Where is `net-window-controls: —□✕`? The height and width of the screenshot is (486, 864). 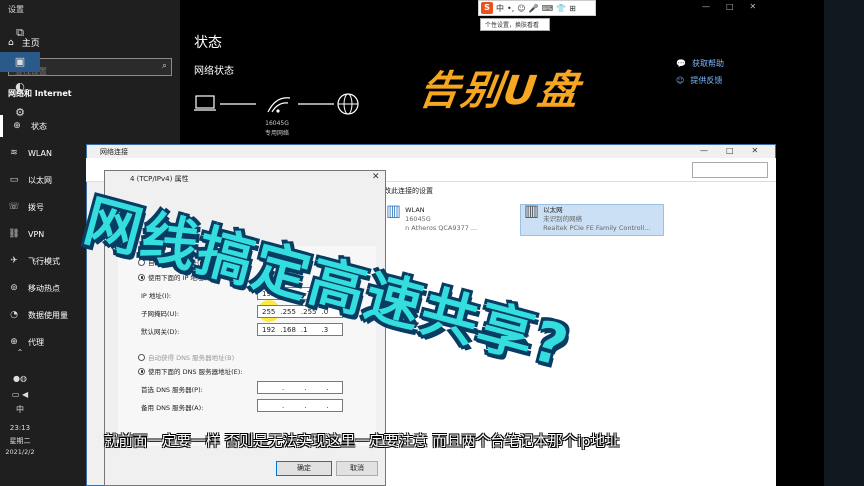 net-window-controls: —□✕ is located at coordinates (738, 150).